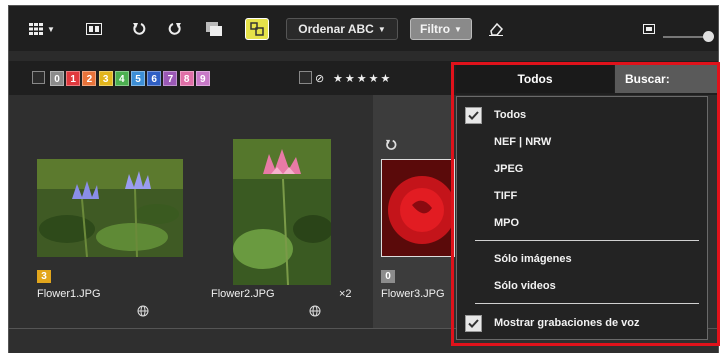  I want to click on grid-icon, so click(36, 29).